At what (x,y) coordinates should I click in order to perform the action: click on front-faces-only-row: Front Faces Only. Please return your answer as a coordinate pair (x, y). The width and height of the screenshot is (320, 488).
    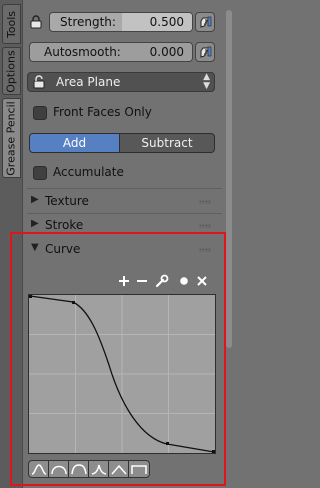
    Looking at the image, I should click on (122, 113).